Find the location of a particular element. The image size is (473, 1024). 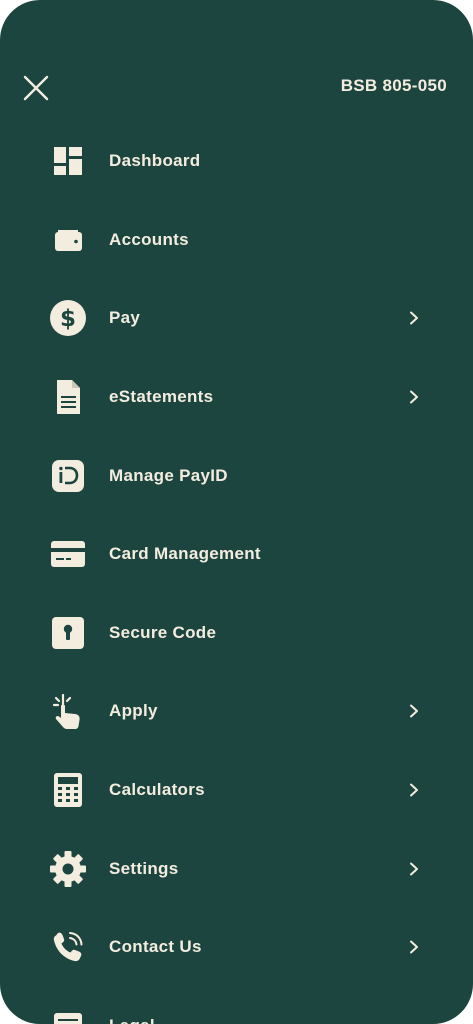

document-icon is located at coordinates (68, 397).